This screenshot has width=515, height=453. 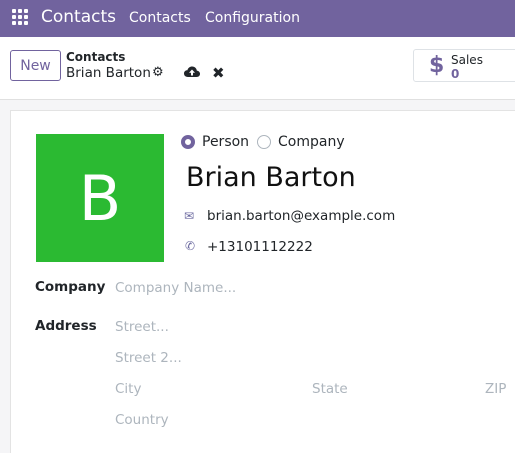 I want to click on gear-icon: ⚙, so click(x=158, y=72).